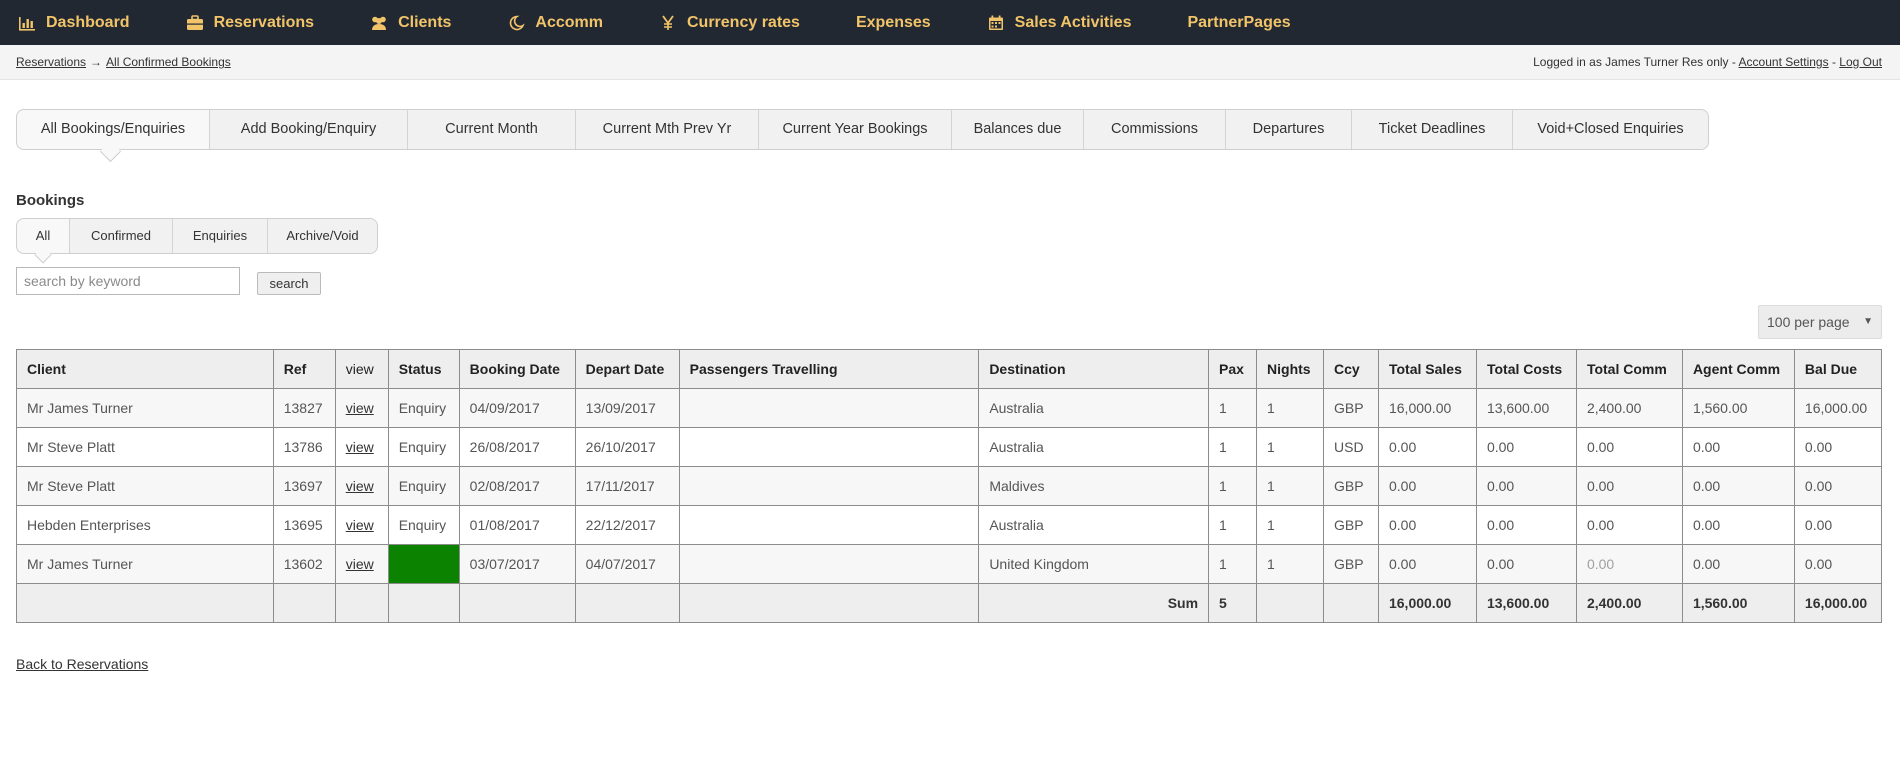 The height and width of the screenshot is (771, 1900). Describe the element at coordinates (195, 22) in the screenshot. I see `briefcase-icon` at that location.